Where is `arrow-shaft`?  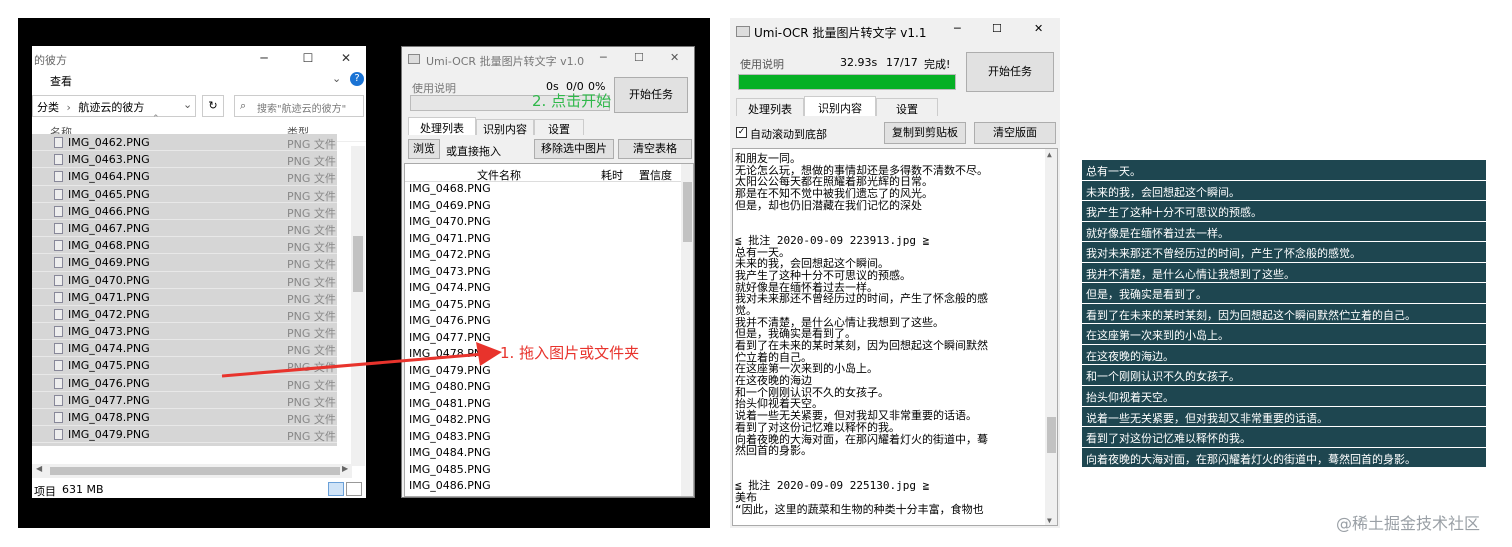 arrow-shaft is located at coordinates (353, 365).